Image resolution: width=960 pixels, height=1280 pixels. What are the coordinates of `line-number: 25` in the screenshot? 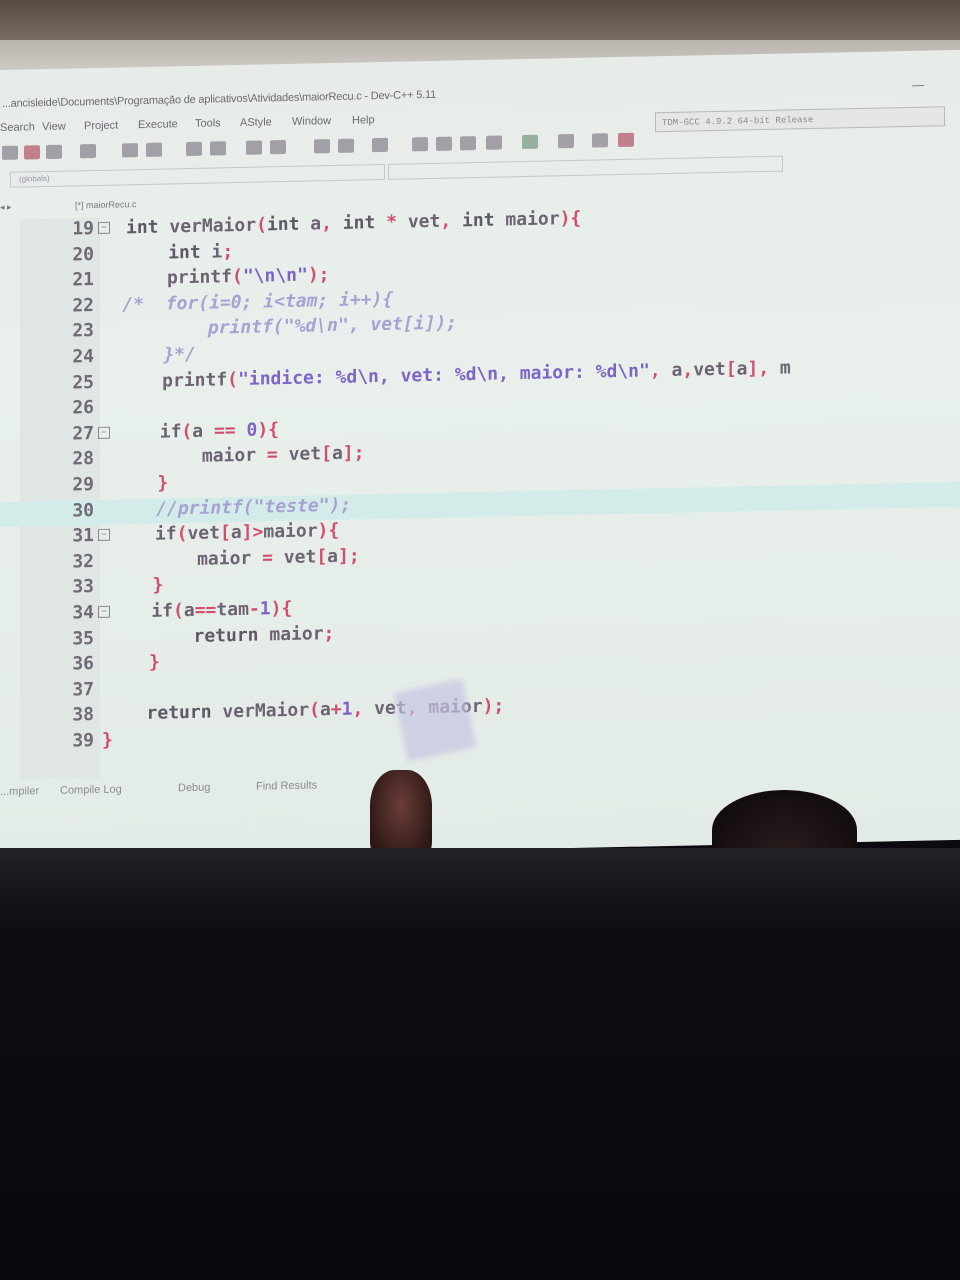 It's located at (83, 382).